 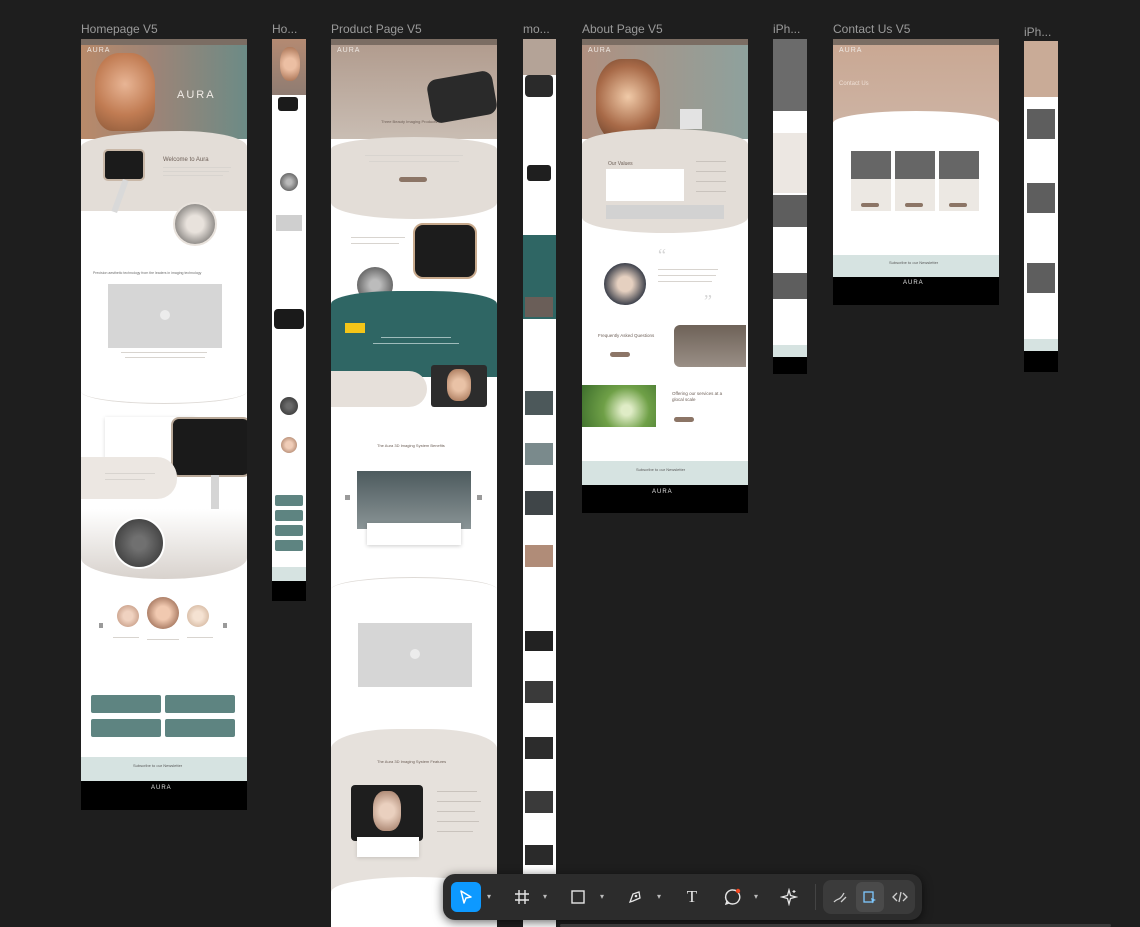 I want to click on move-tool-button, so click(x=466, y=897).